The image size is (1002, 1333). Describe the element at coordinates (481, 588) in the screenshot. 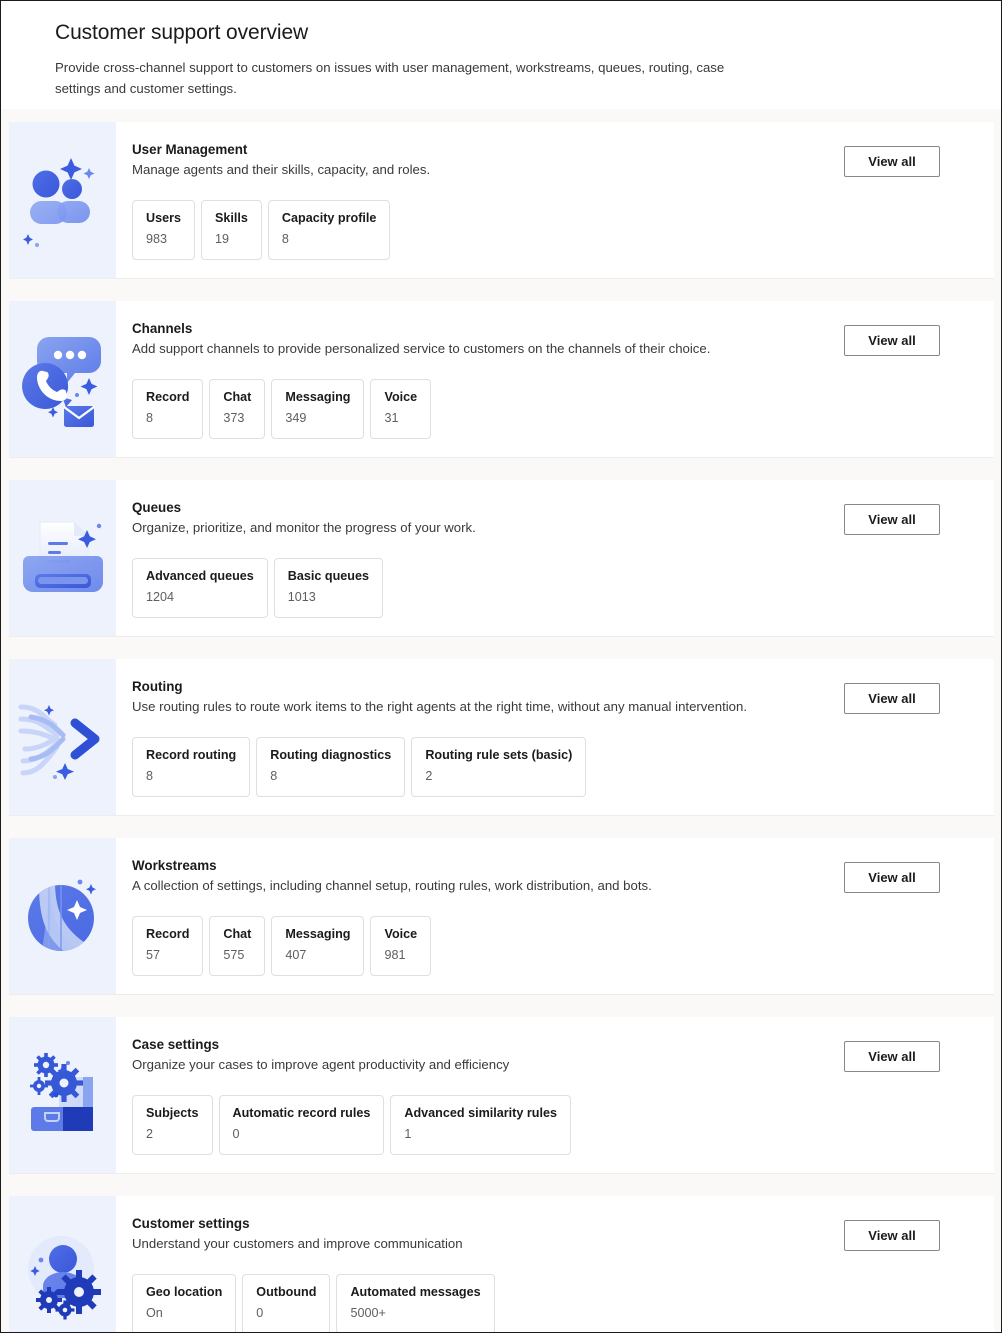

I see `stat-tile-group: Advanced queues 1204 Basic queues 1013` at that location.